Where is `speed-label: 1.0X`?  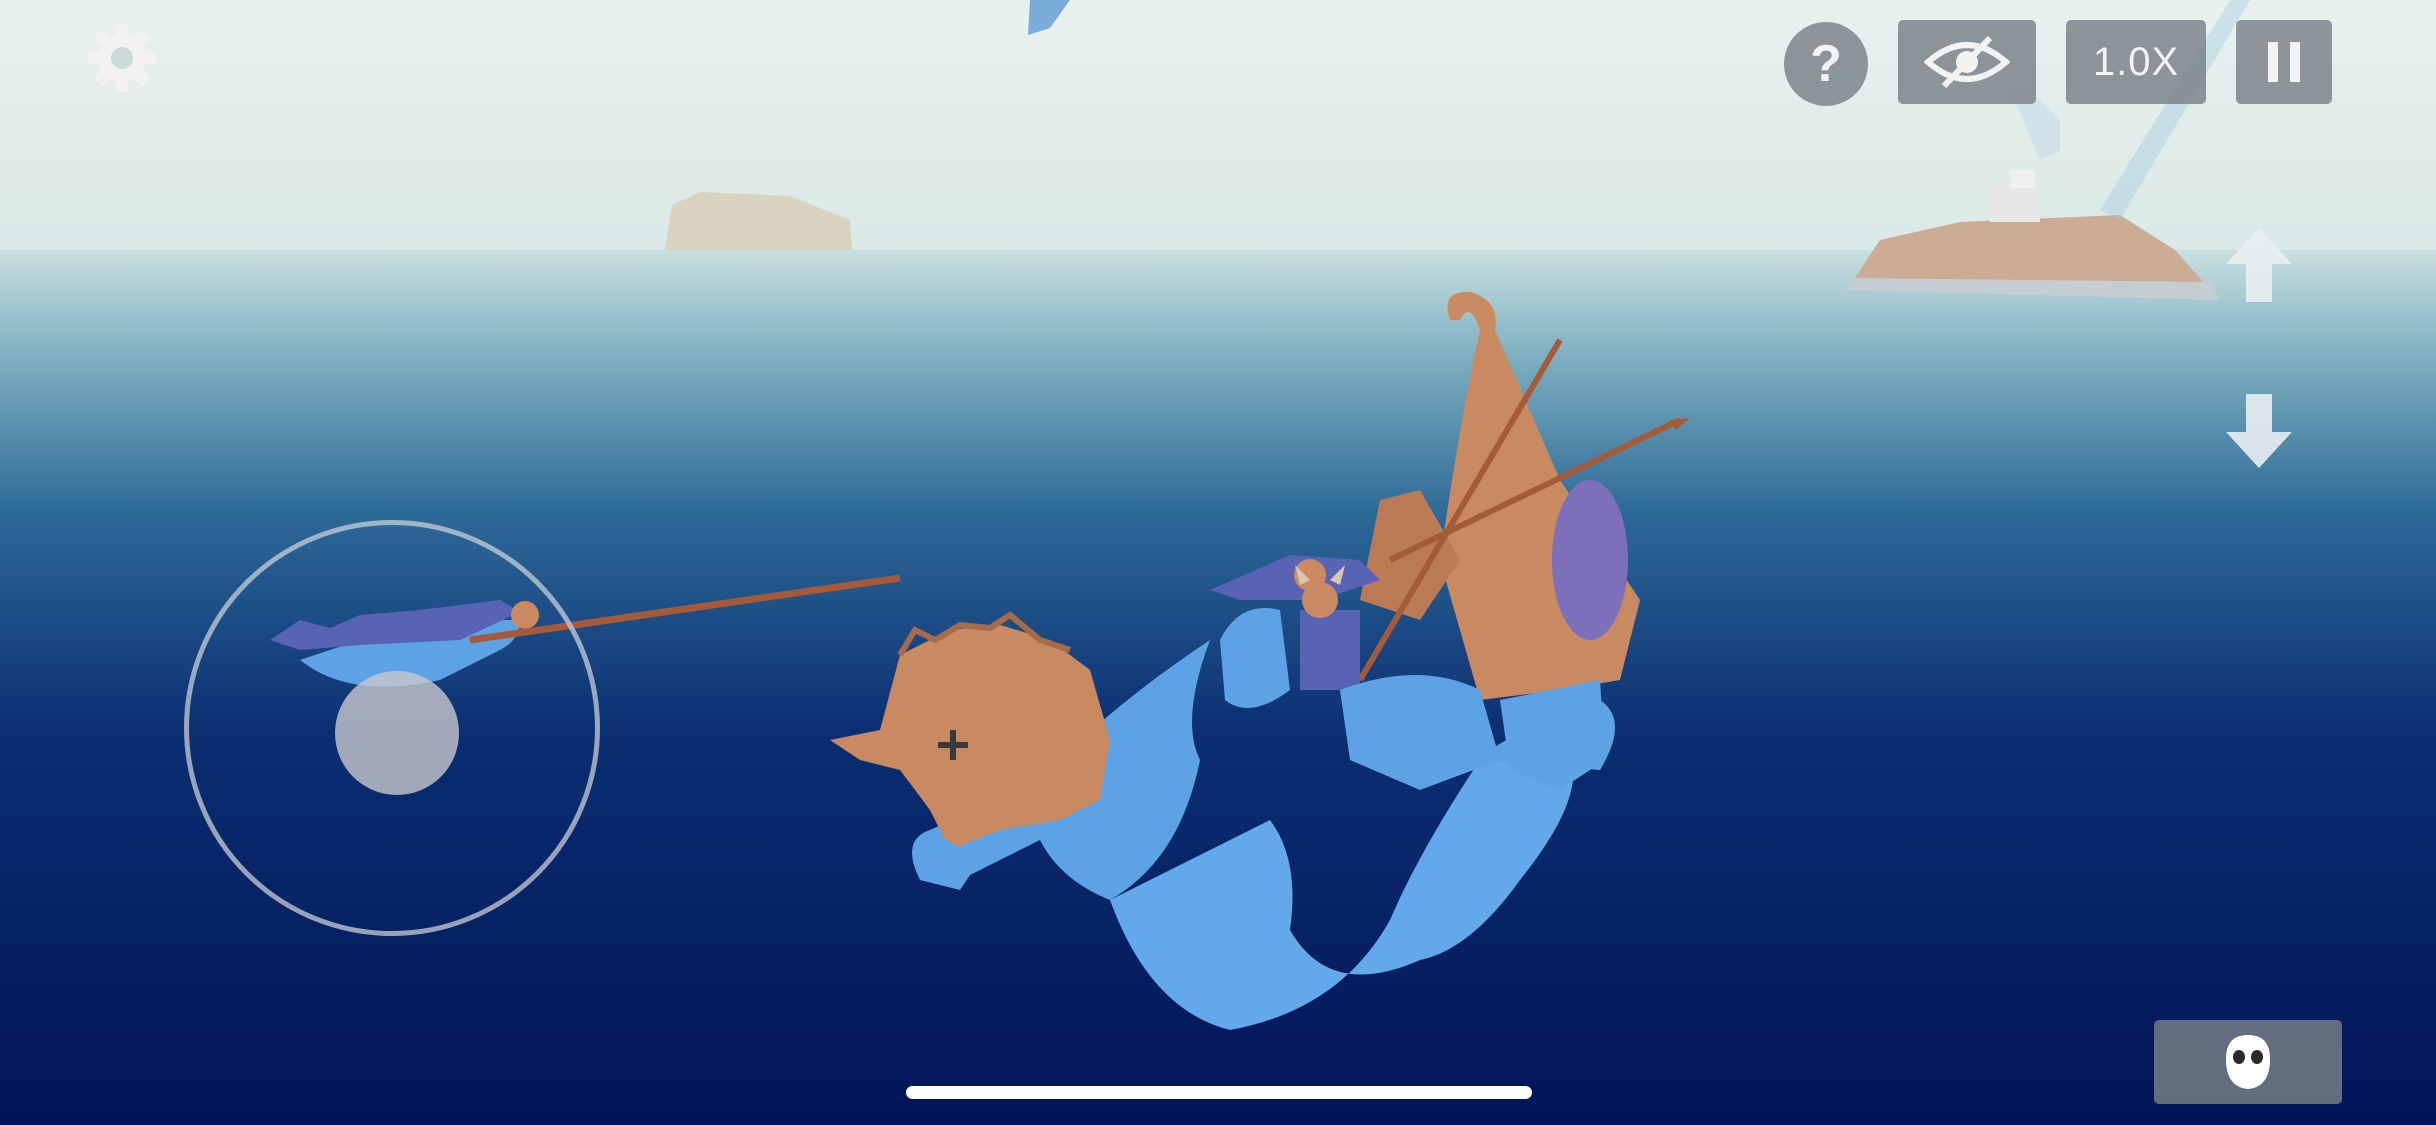 speed-label: 1.0X is located at coordinates (2136, 61).